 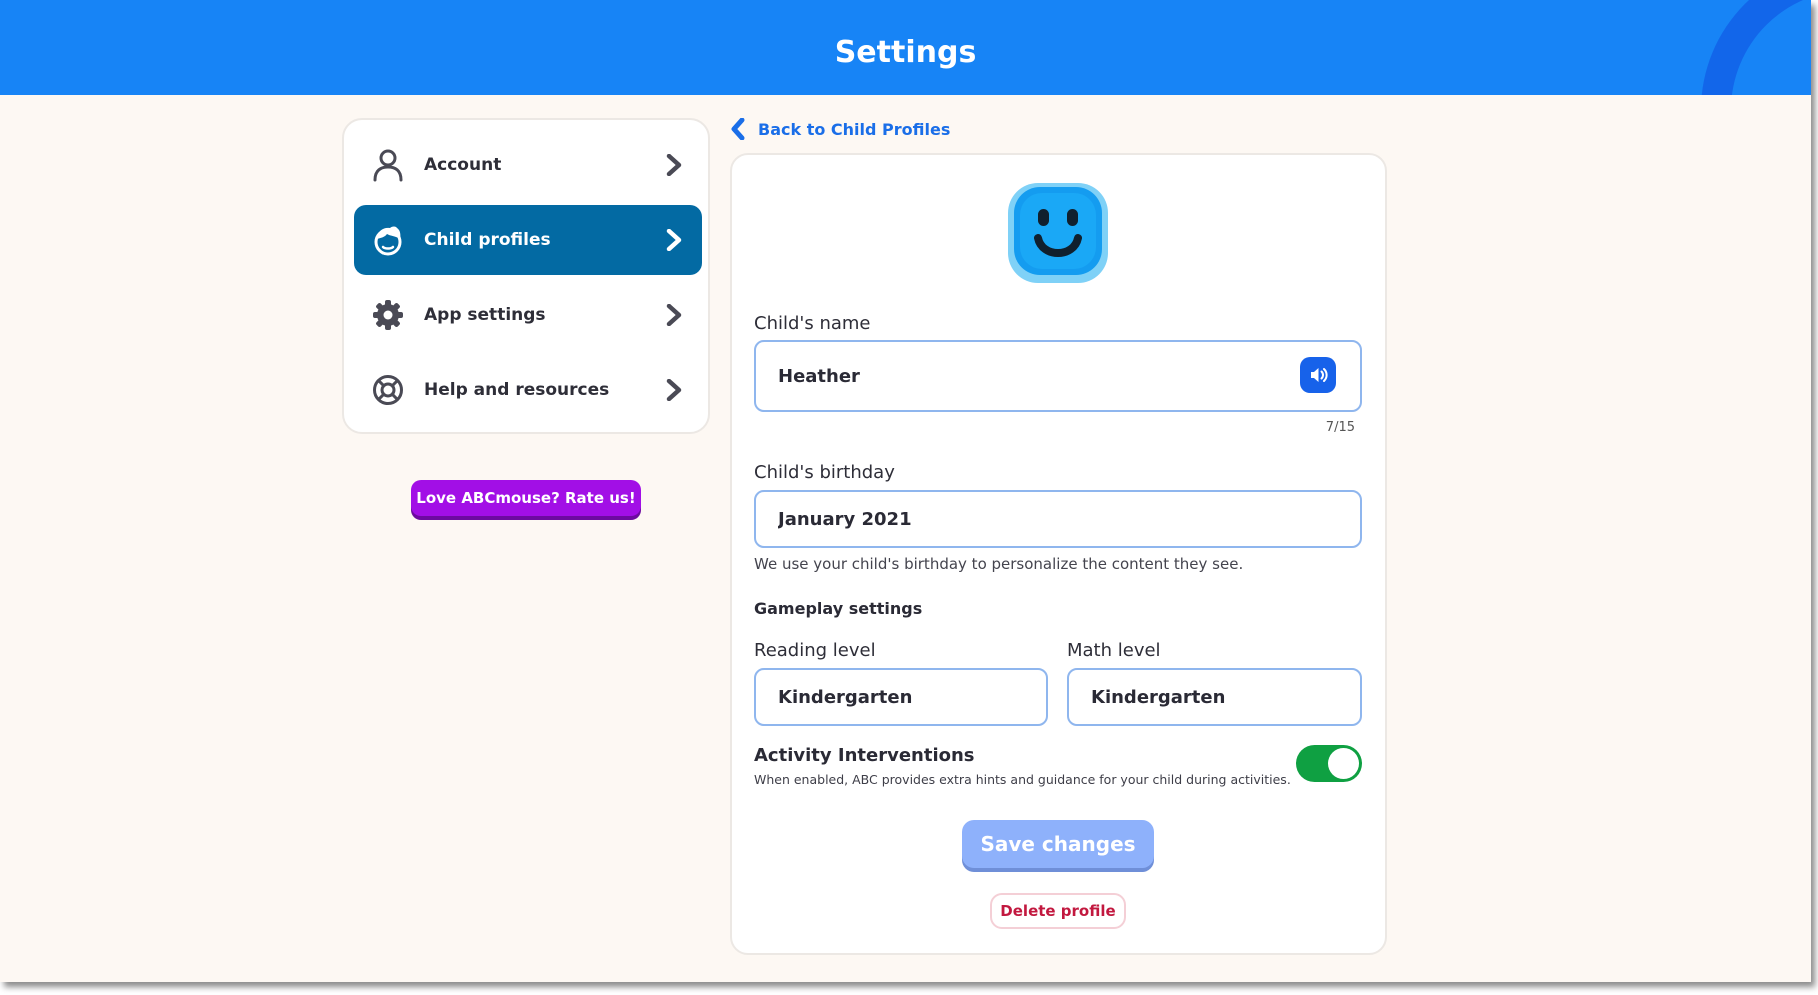 What do you see at coordinates (905, 52) in the screenshot?
I see `page-title: Settings` at bounding box center [905, 52].